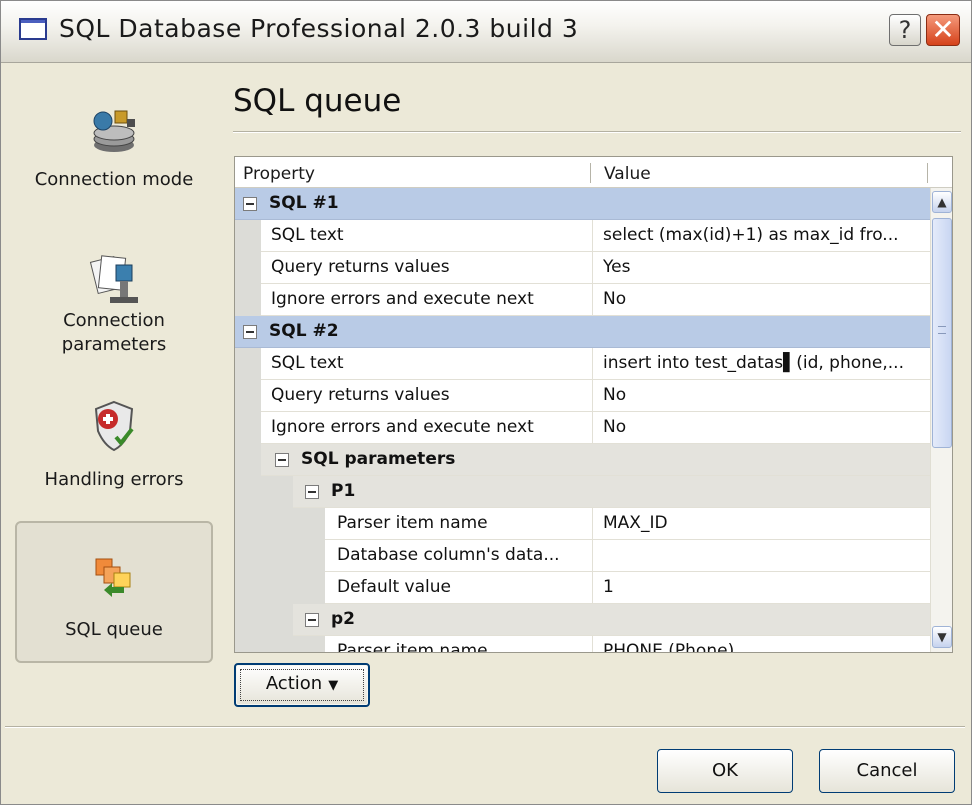 The image size is (972, 805). Describe the element at coordinates (942, 202) in the screenshot. I see `scroll-up-button: ▲` at that location.